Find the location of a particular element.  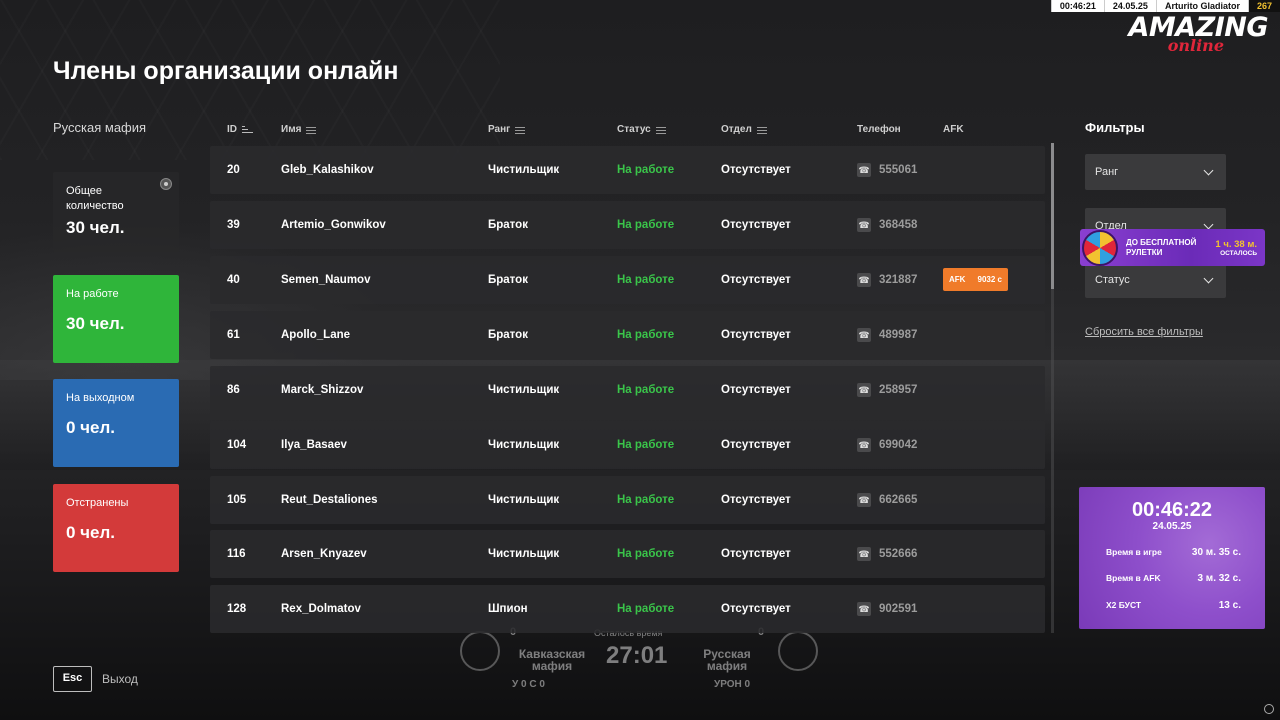

widget-date: 24.05.25 is located at coordinates (1172, 526).